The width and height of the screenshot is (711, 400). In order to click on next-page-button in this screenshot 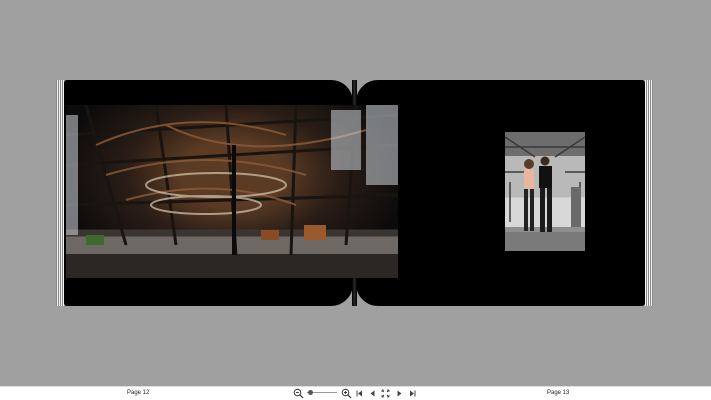, I will do `click(399, 393)`.